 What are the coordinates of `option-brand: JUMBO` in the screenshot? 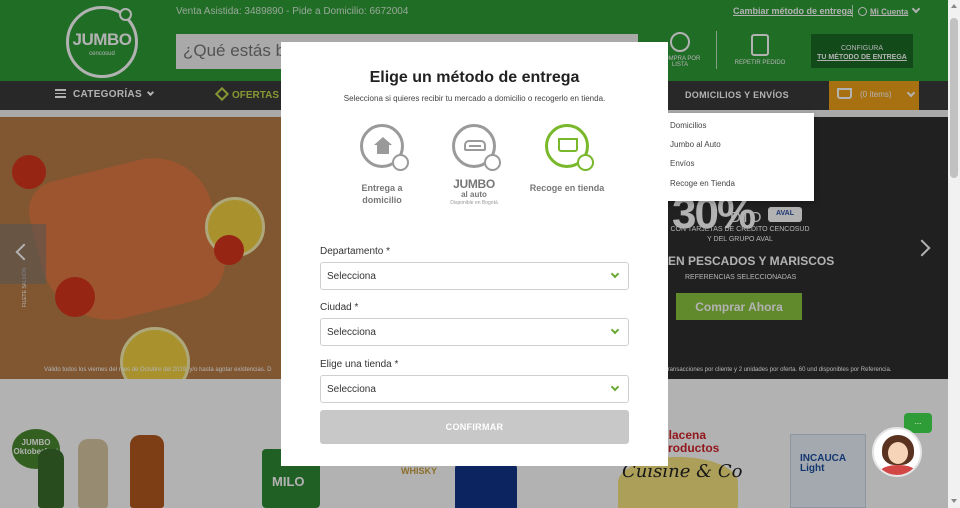 It's located at (474, 184).